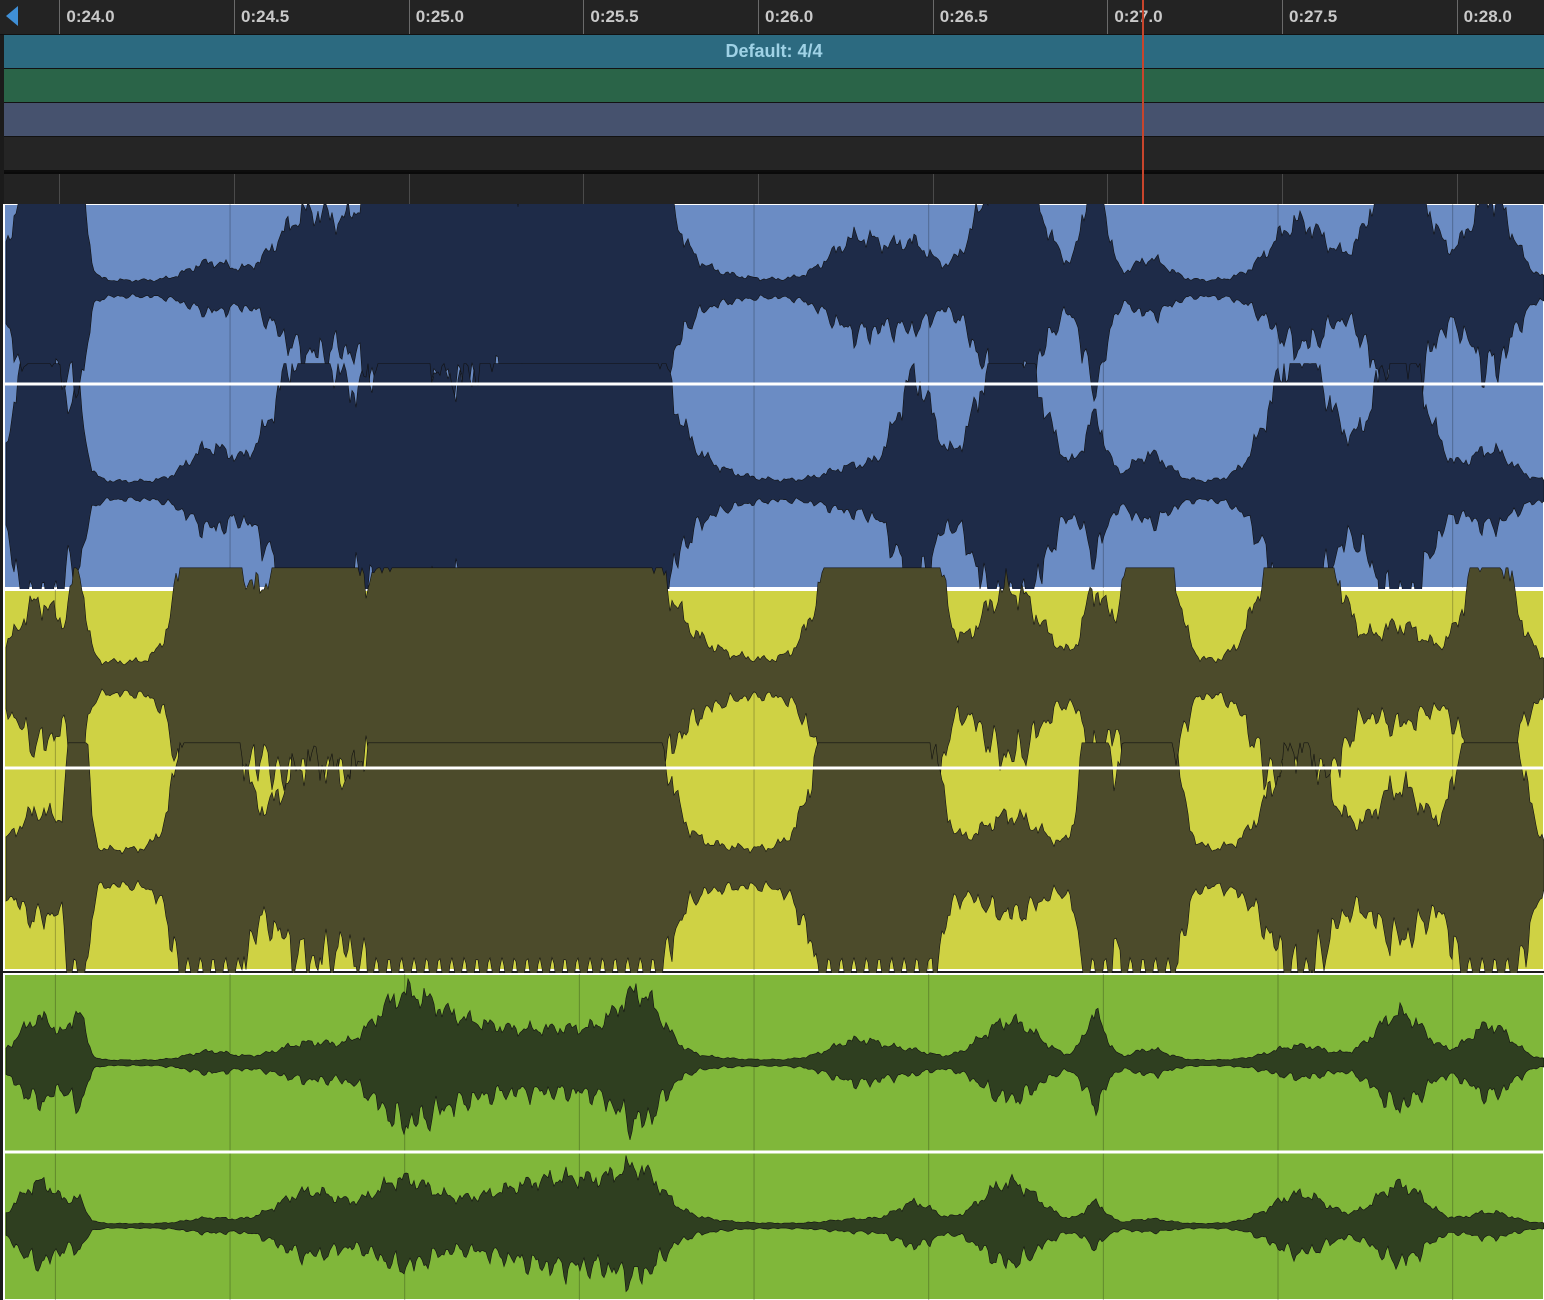 Image resolution: width=1544 pixels, height=1300 pixels. I want to click on track-grid-strip, so click(774, 189).